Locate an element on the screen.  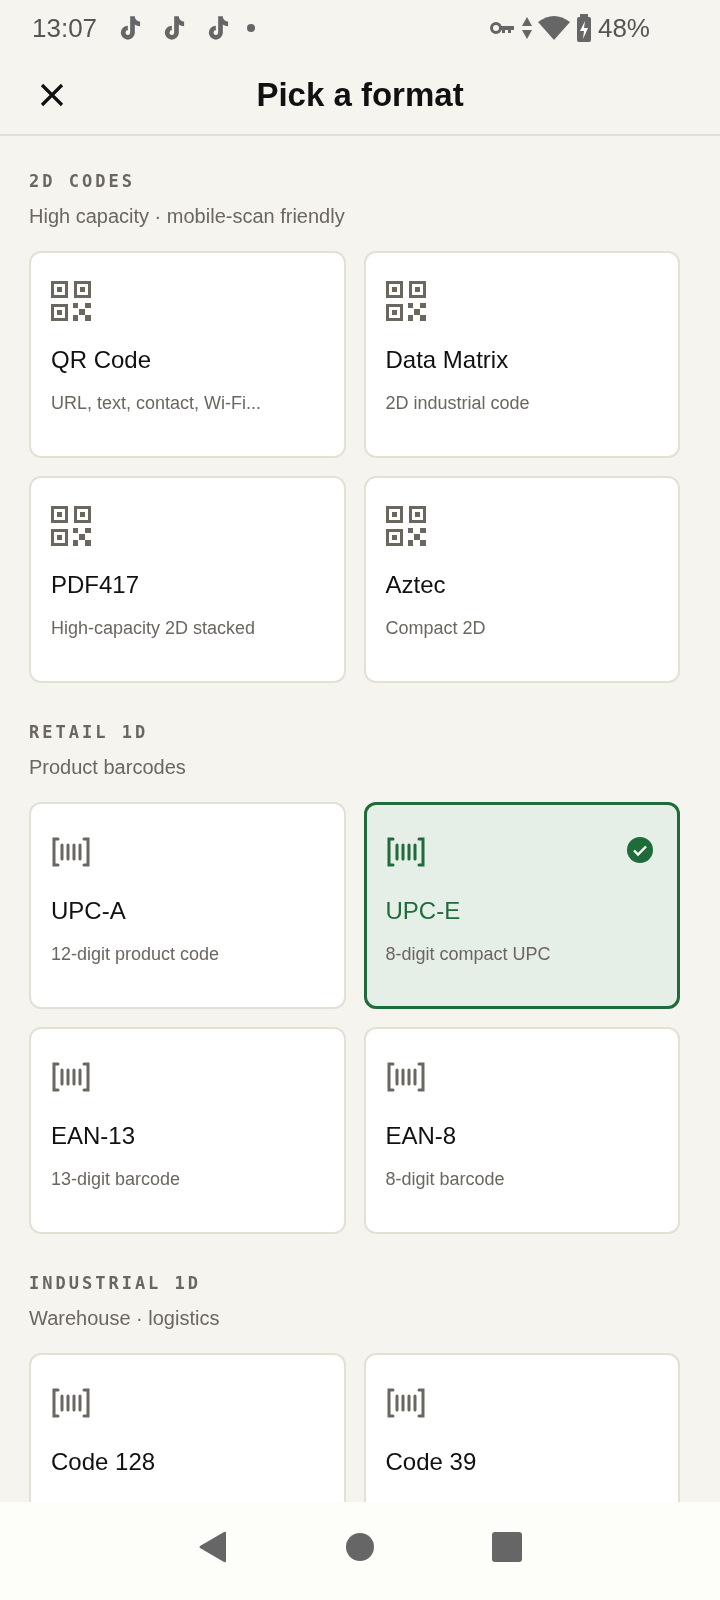
checkmark-icon is located at coordinates (640, 850).